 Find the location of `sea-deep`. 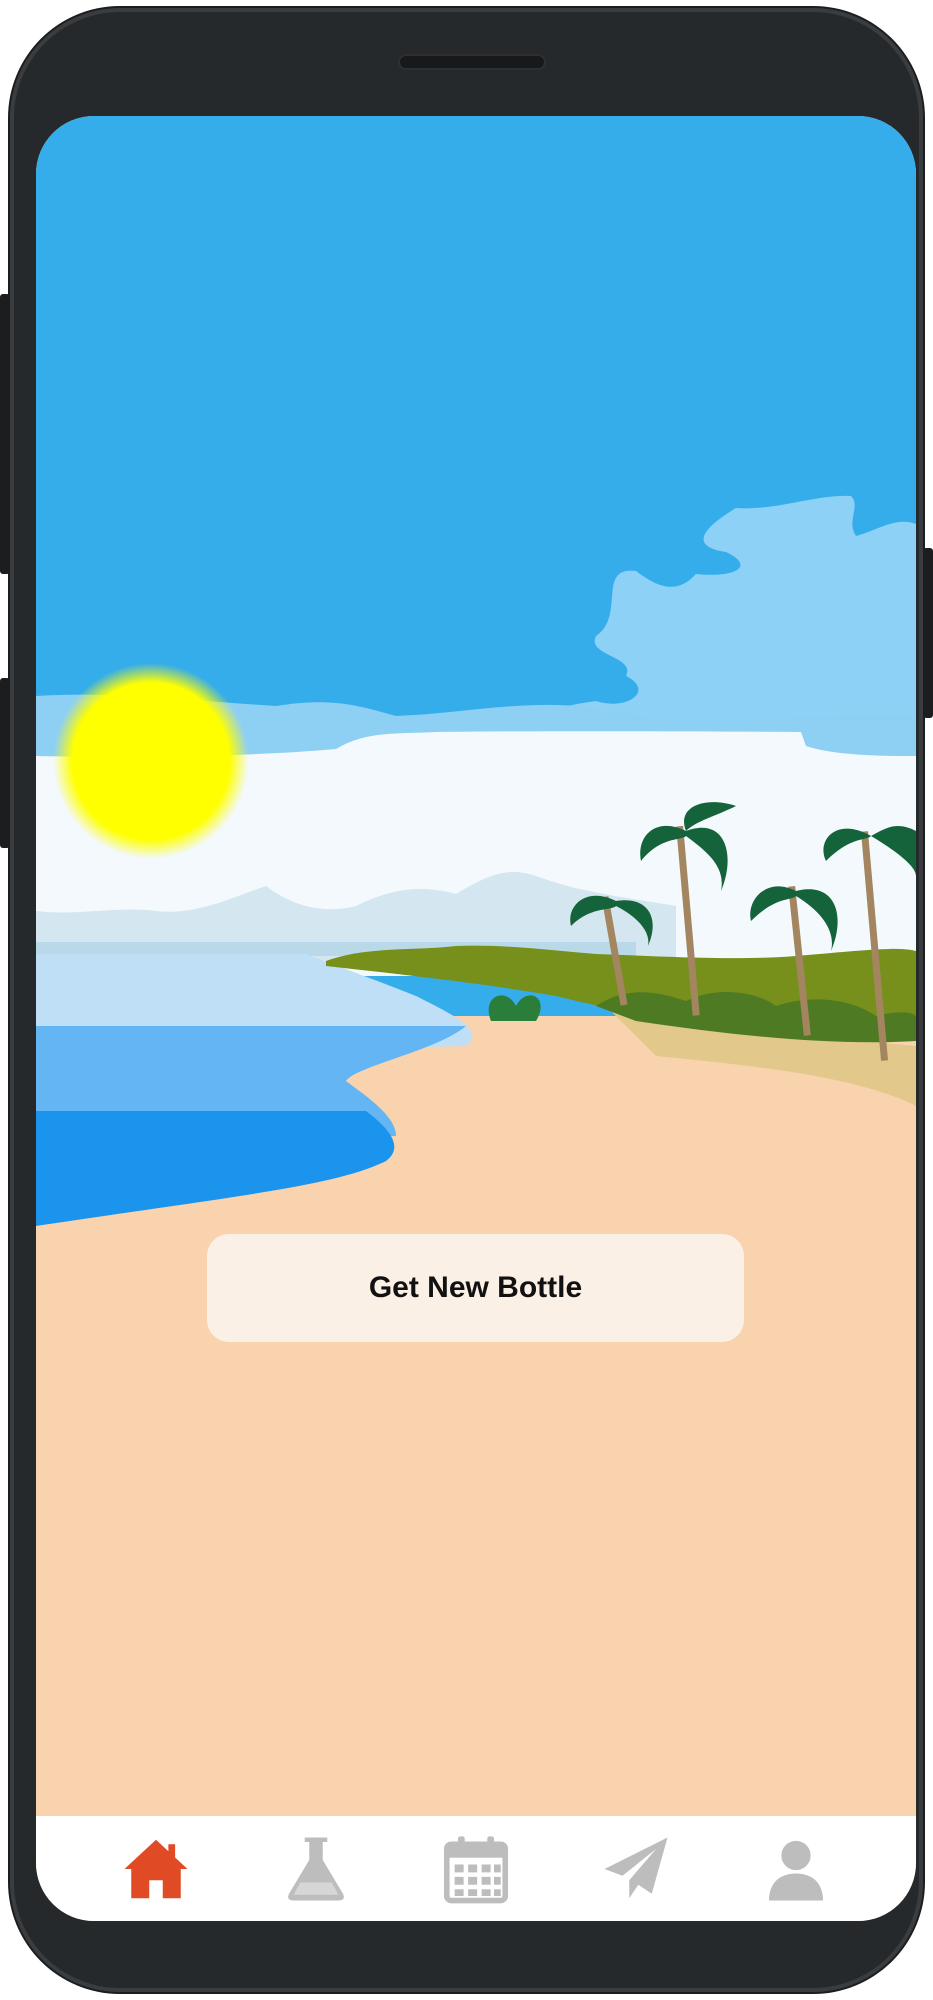

sea-deep is located at coordinates (215, 1168).